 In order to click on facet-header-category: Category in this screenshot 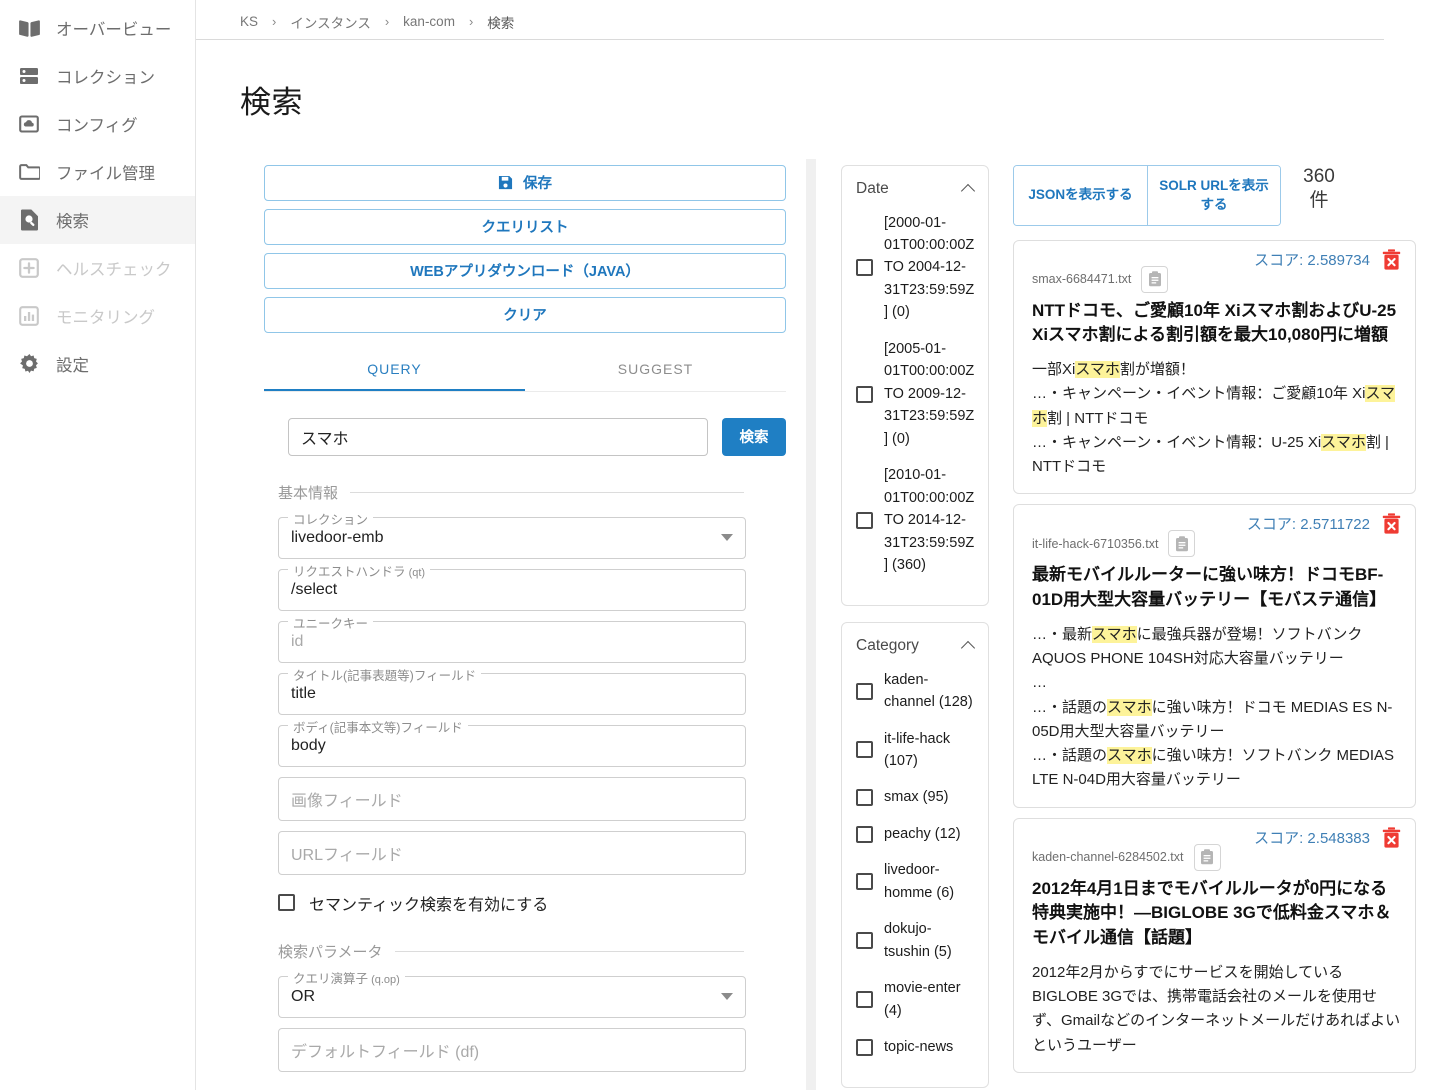, I will do `click(916, 646)`.